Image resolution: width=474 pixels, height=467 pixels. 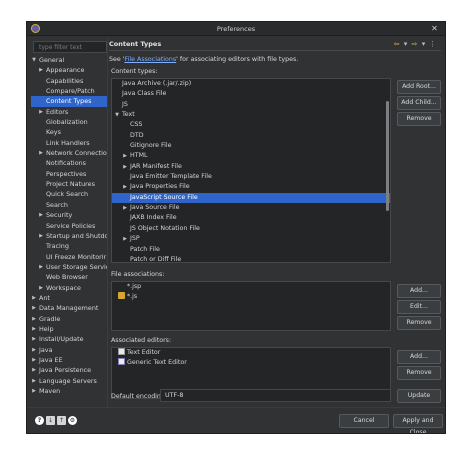 What do you see at coordinates (251, 167) in the screenshot?
I see `content-type-row: ▶ JAR Manifest File` at bounding box center [251, 167].